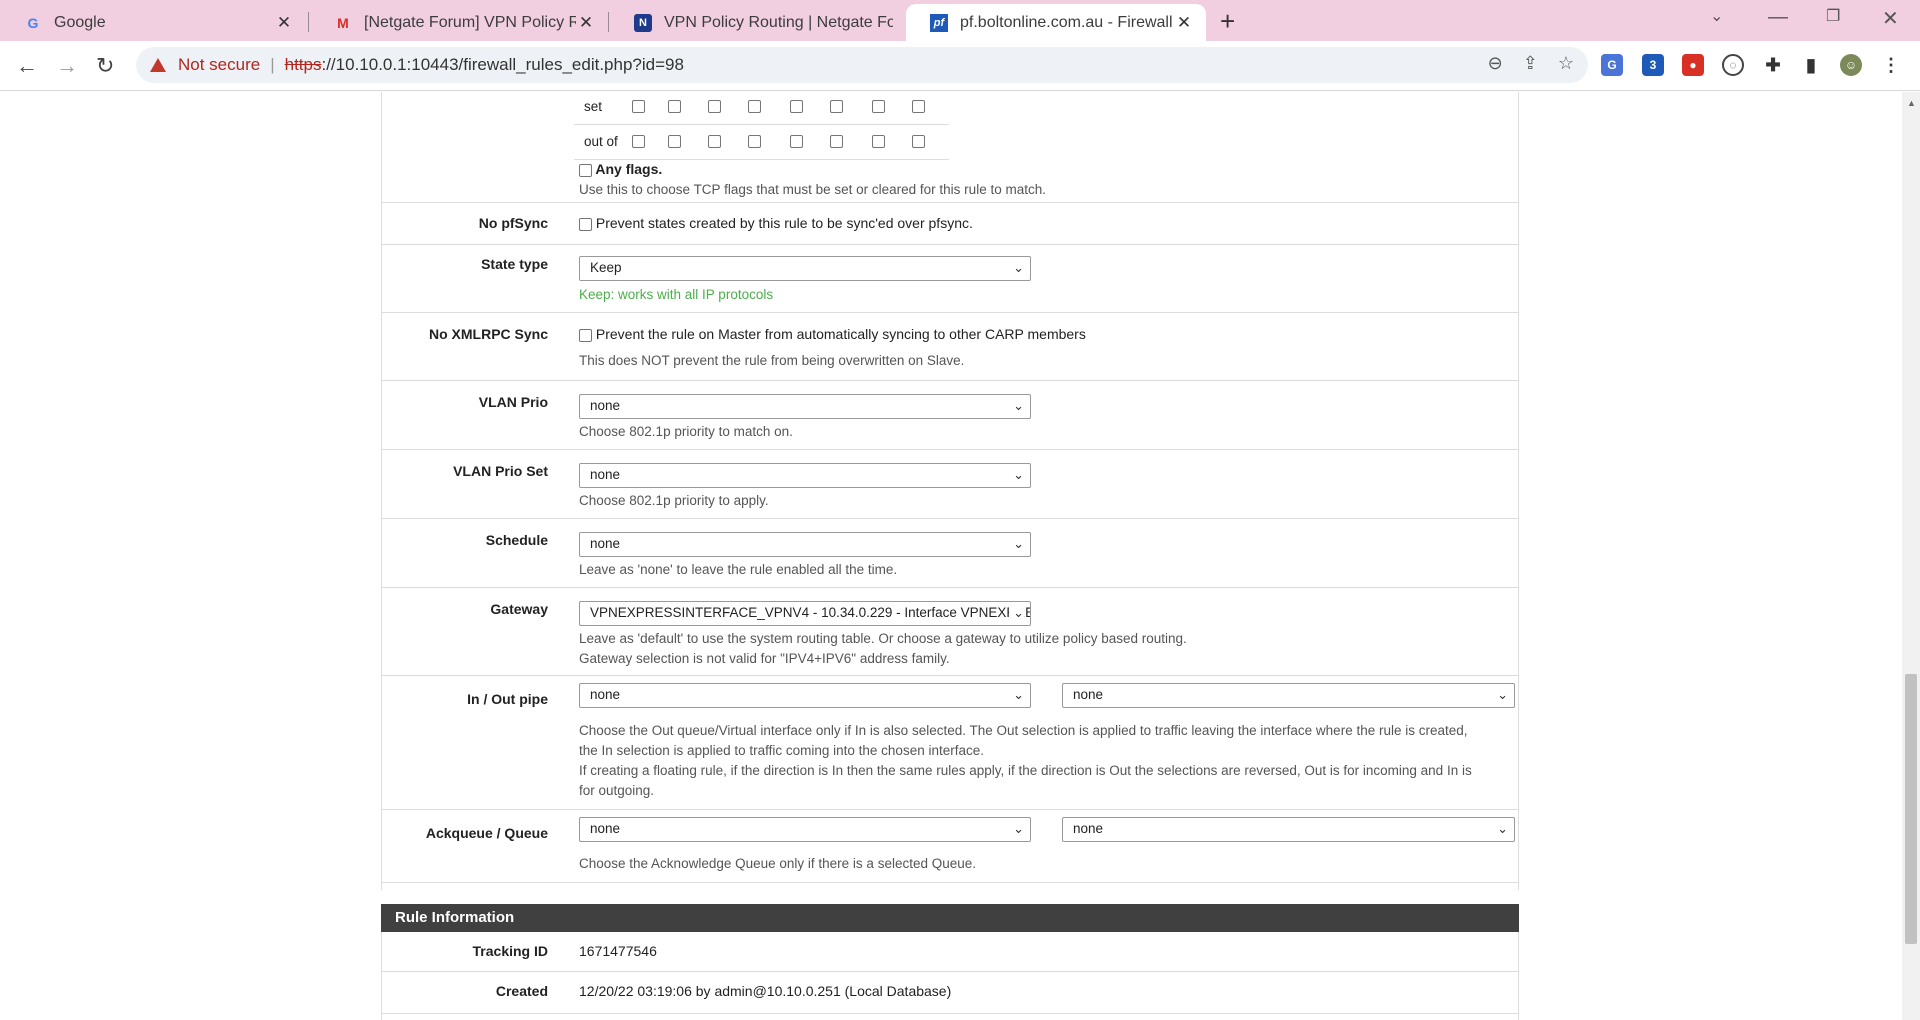 Image resolution: width=1920 pixels, height=1020 pixels. Describe the element at coordinates (585, 335) in the screenshot. I see `no-xmlrpc-checkbox` at that location.